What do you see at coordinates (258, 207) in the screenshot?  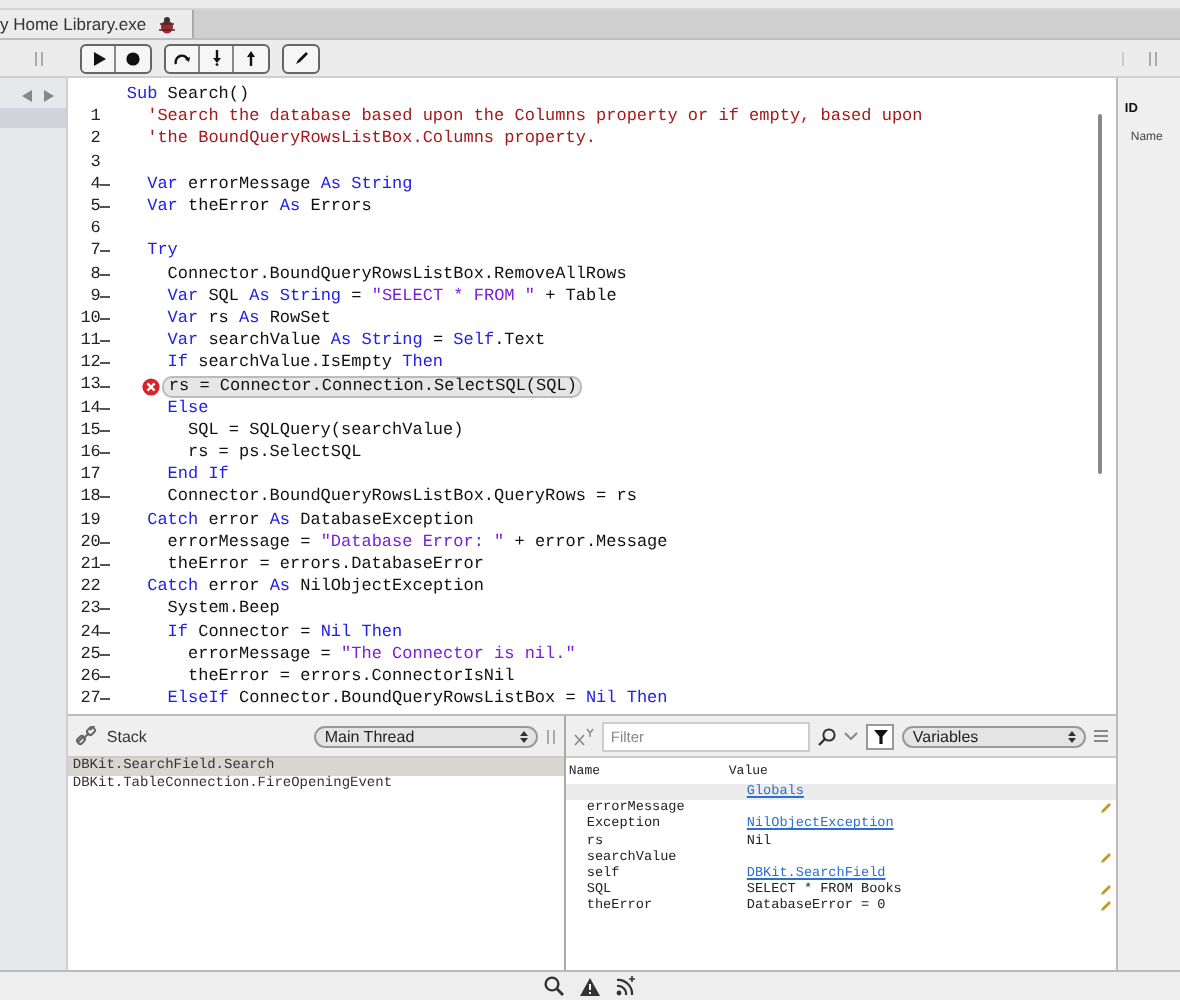 I see `code-line: Var theError As Errors` at bounding box center [258, 207].